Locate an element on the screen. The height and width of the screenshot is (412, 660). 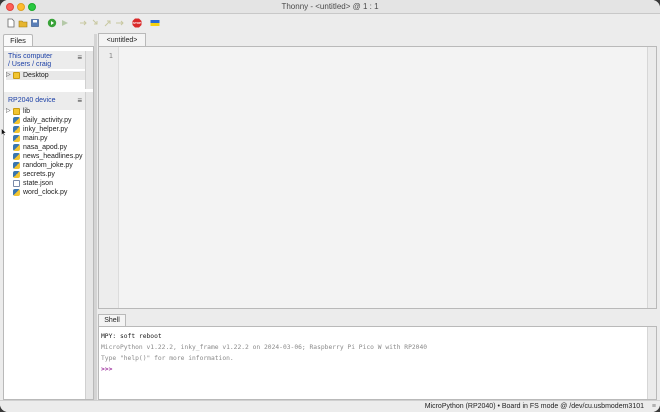
run-icon is located at coordinates (51, 22).